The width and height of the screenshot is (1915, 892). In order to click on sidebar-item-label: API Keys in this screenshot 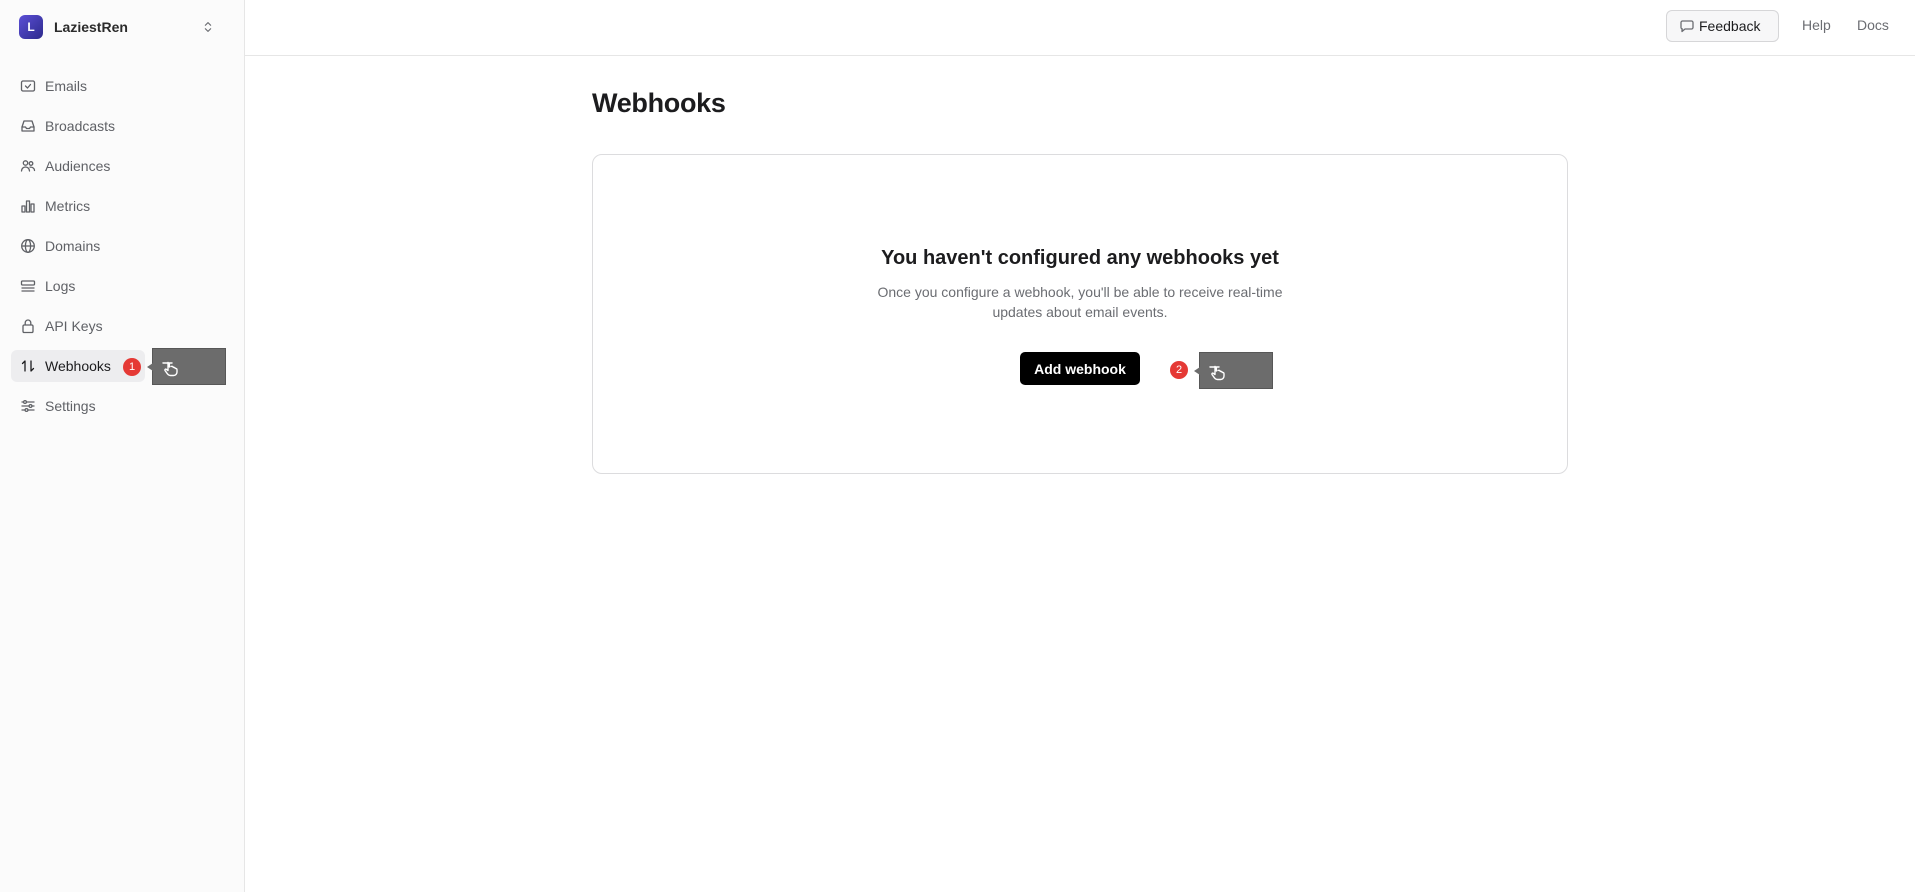, I will do `click(74, 326)`.